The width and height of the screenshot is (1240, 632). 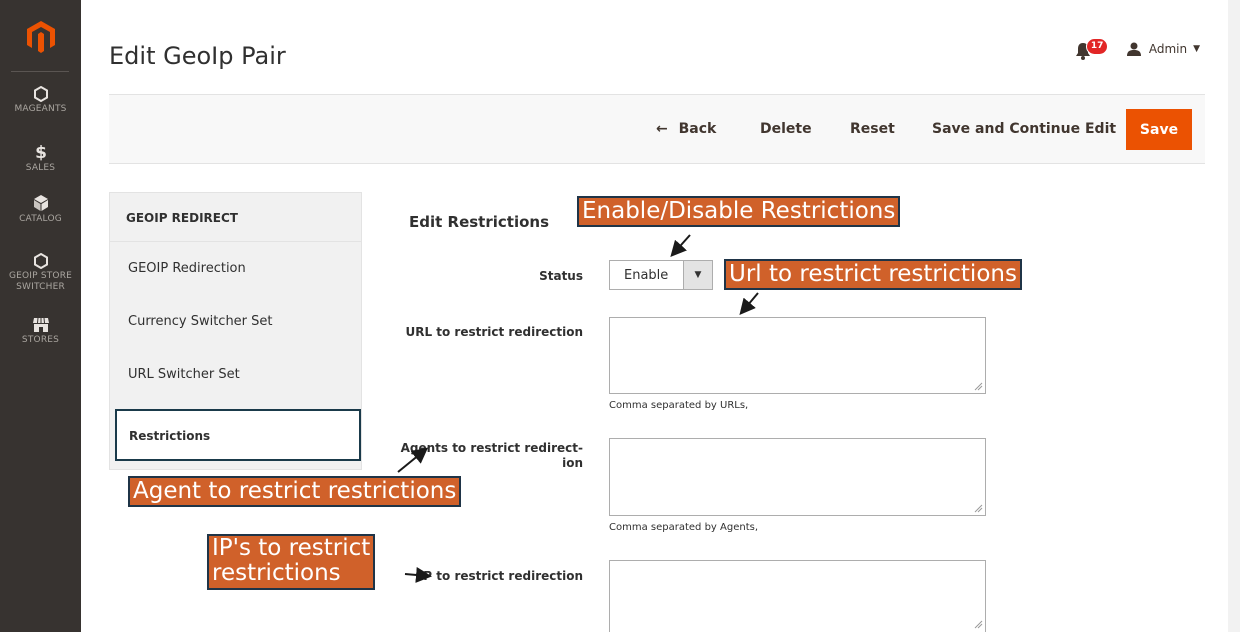 I want to click on agents-label: Agents to restrict redirect- ion, so click(x=492, y=456).